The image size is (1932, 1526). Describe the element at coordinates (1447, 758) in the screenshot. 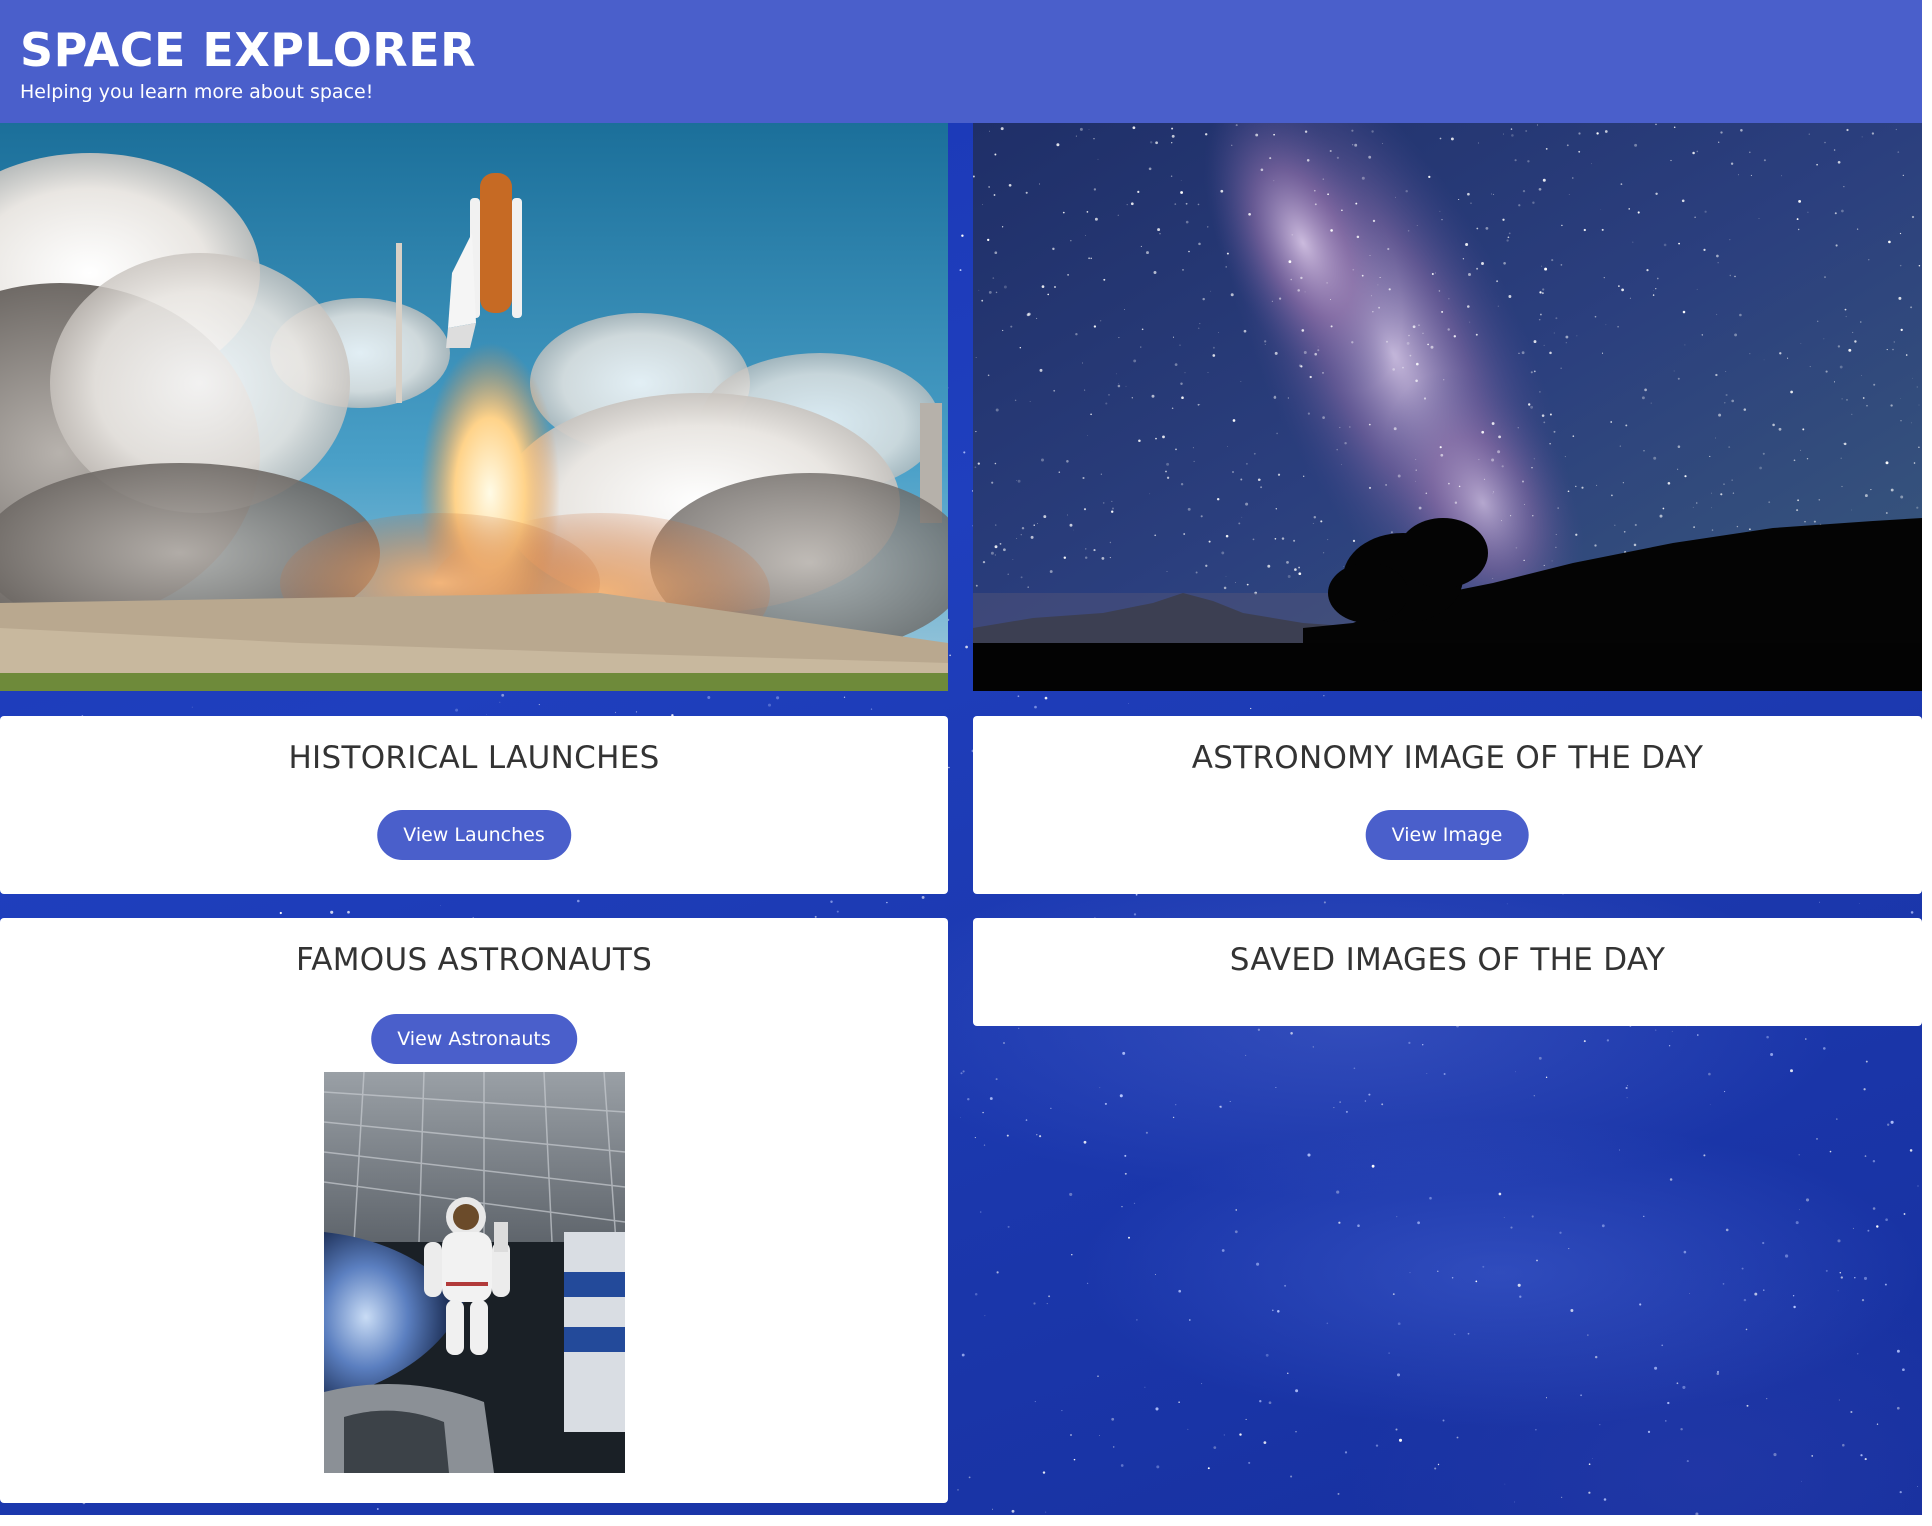

I see `apod-title: ASTRONOMY IMAGE OF THE DAY` at that location.